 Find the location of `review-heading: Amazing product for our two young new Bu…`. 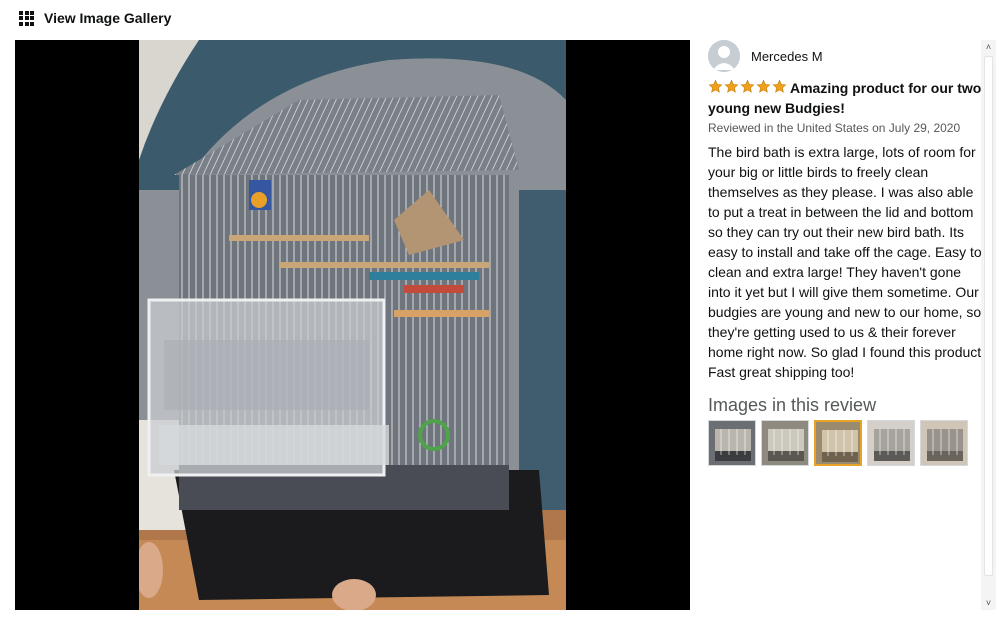

review-heading: Amazing product for our two young new Bu… is located at coordinates (847, 98).